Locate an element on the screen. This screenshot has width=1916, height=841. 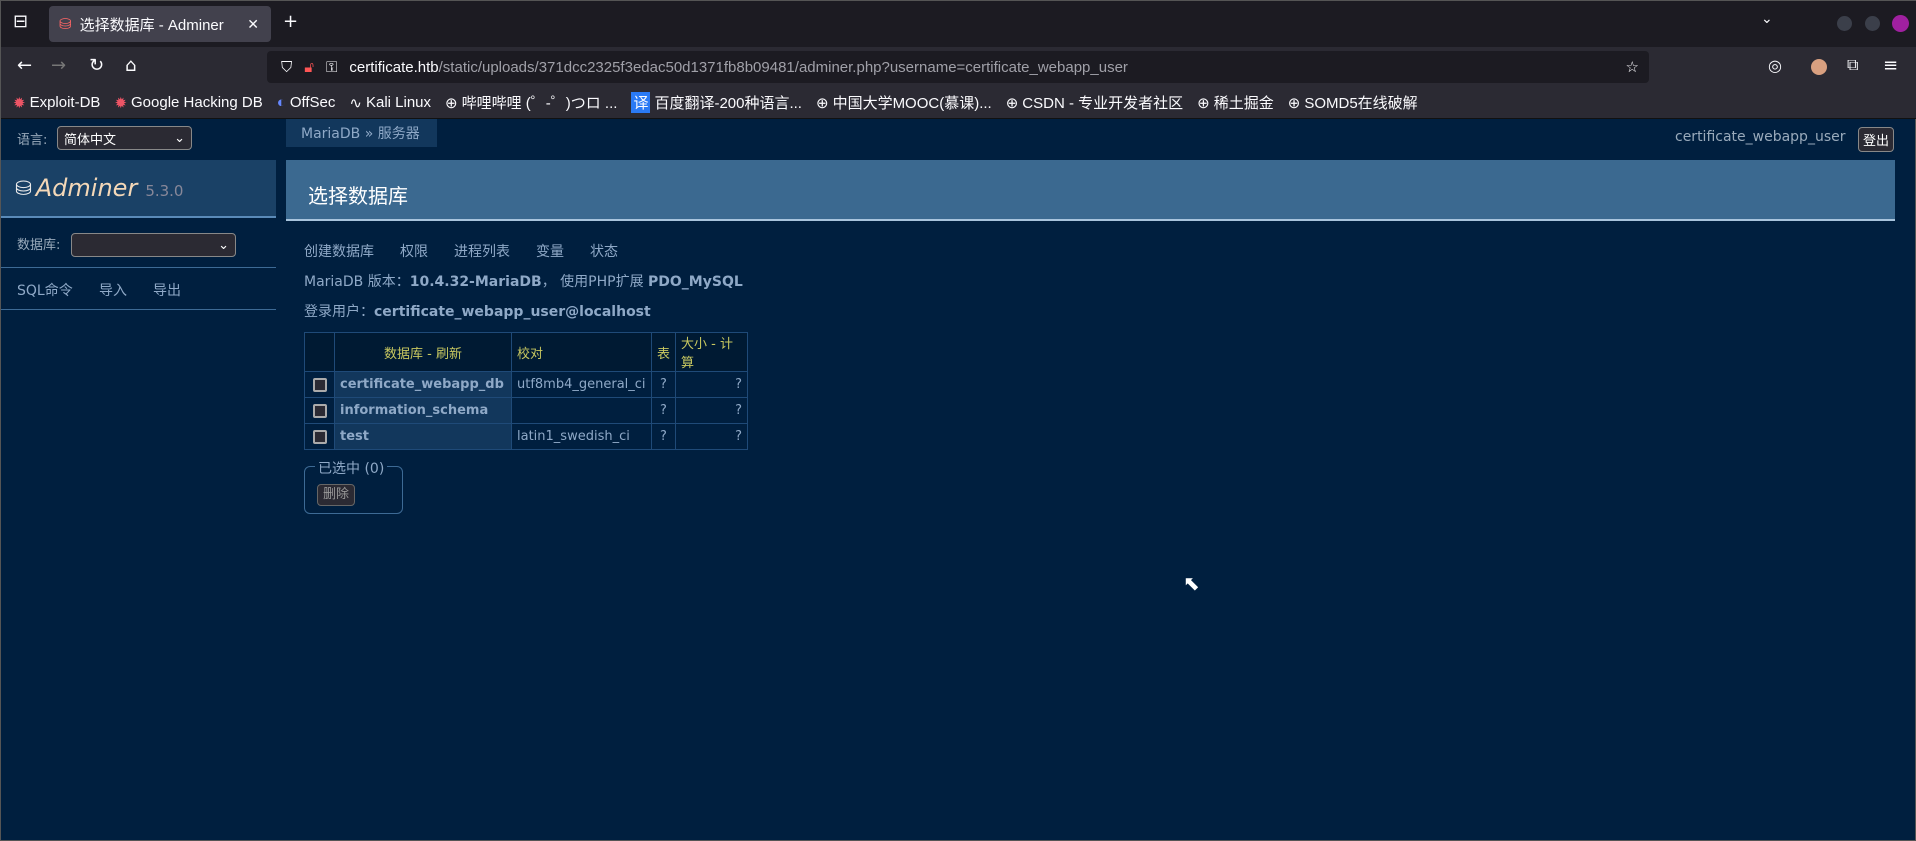
shield-icon: ⛉ is located at coordinates (286, 67).